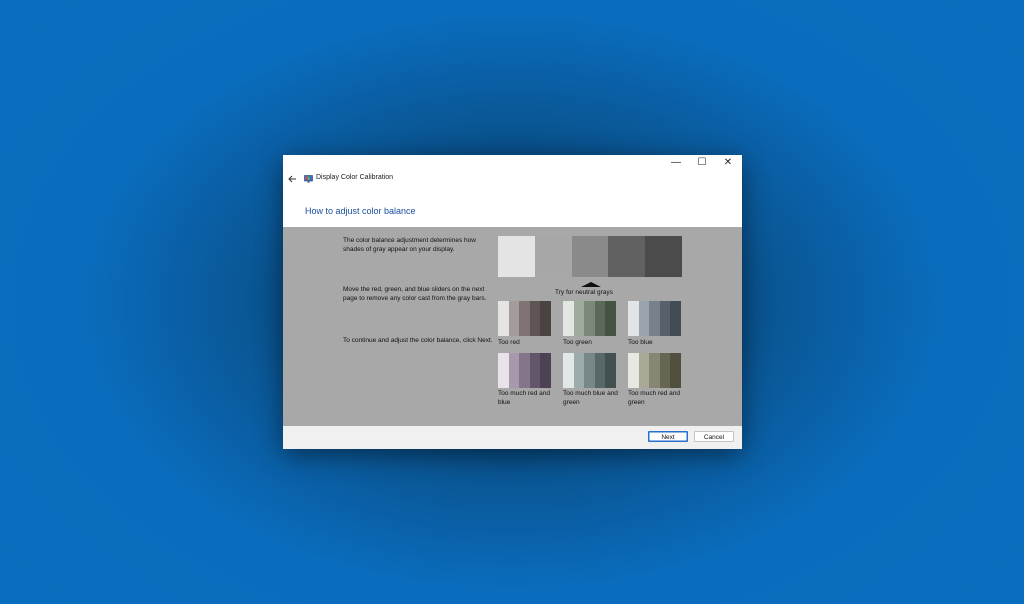 This screenshot has width=1024, height=604. I want to click on swatch-too-red, so click(524, 318).